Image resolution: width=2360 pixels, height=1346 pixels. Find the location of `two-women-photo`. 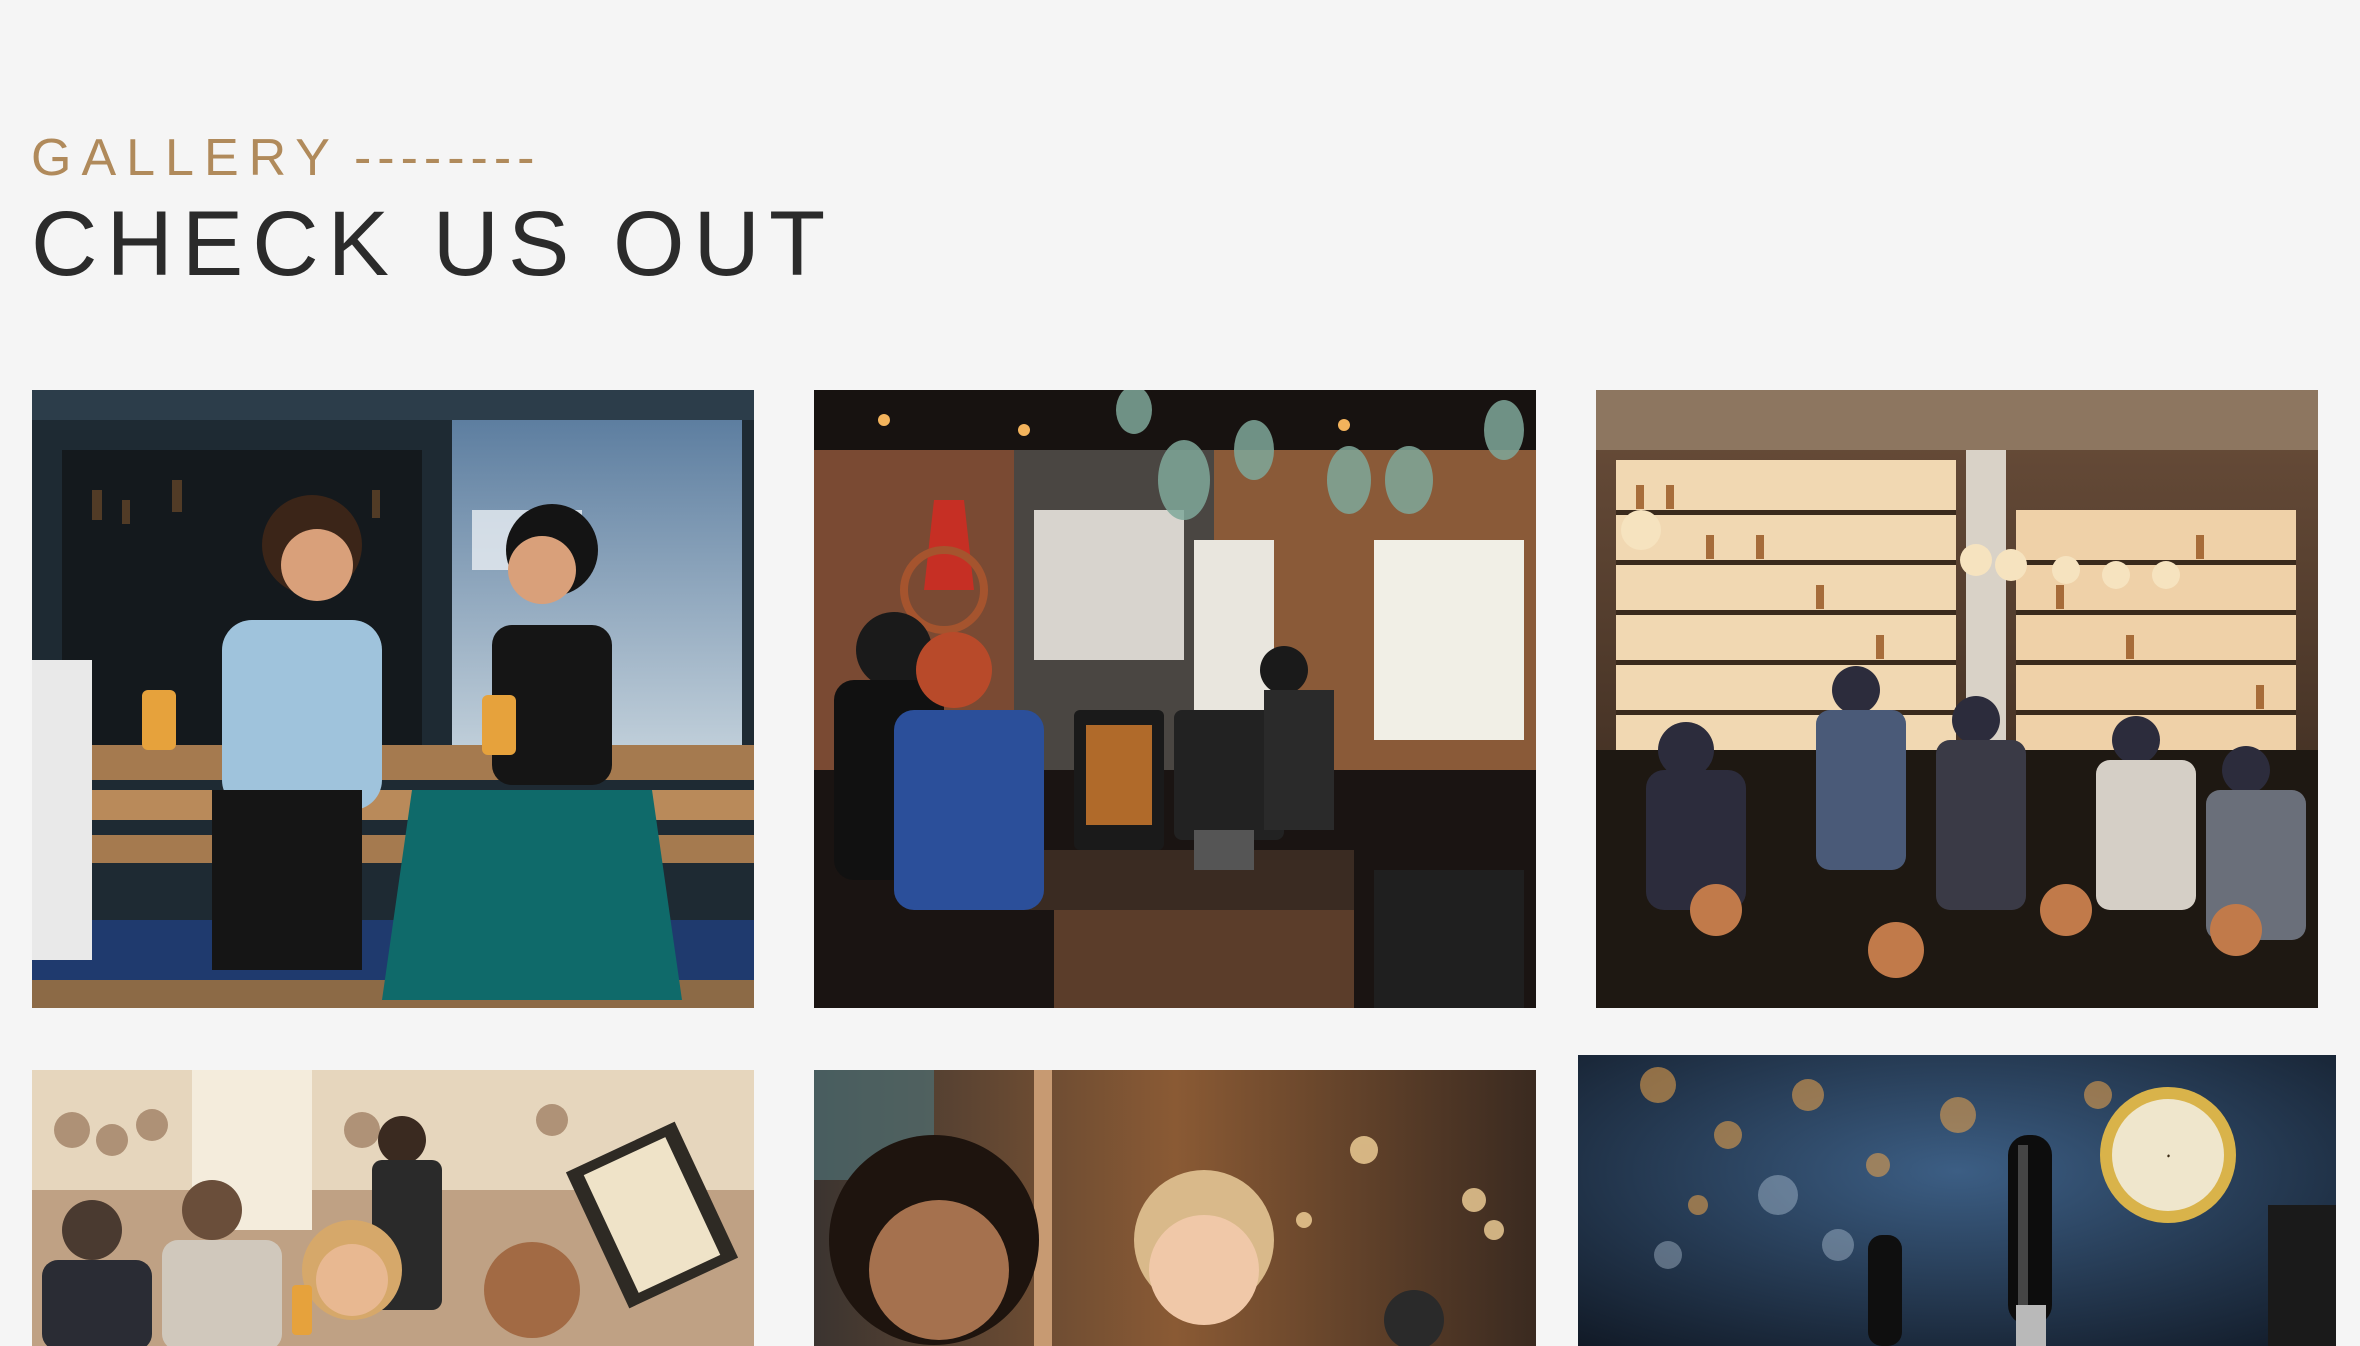

two-women-photo is located at coordinates (1175, 1208).